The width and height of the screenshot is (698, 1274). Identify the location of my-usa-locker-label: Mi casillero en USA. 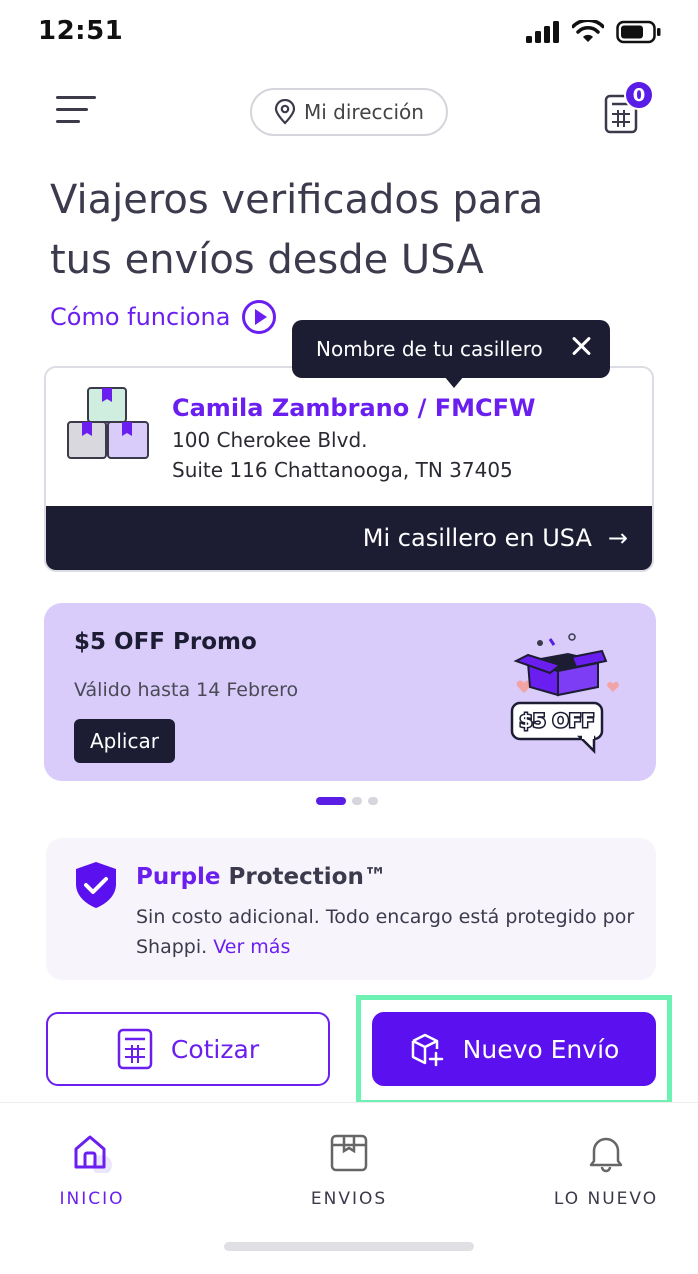
(477, 538).